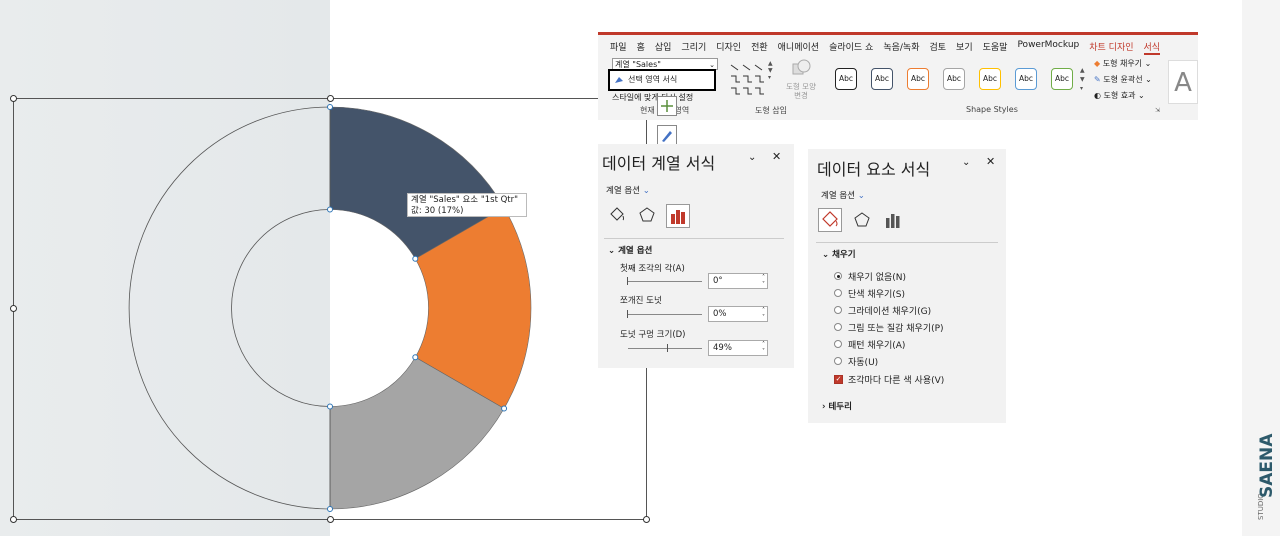 This screenshot has width=1280, height=536. Describe the element at coordinates (1123, 79) in the screenshot. I see `shape-outline-button: ✎ 도형 윤곽선 ⌄` at that location.